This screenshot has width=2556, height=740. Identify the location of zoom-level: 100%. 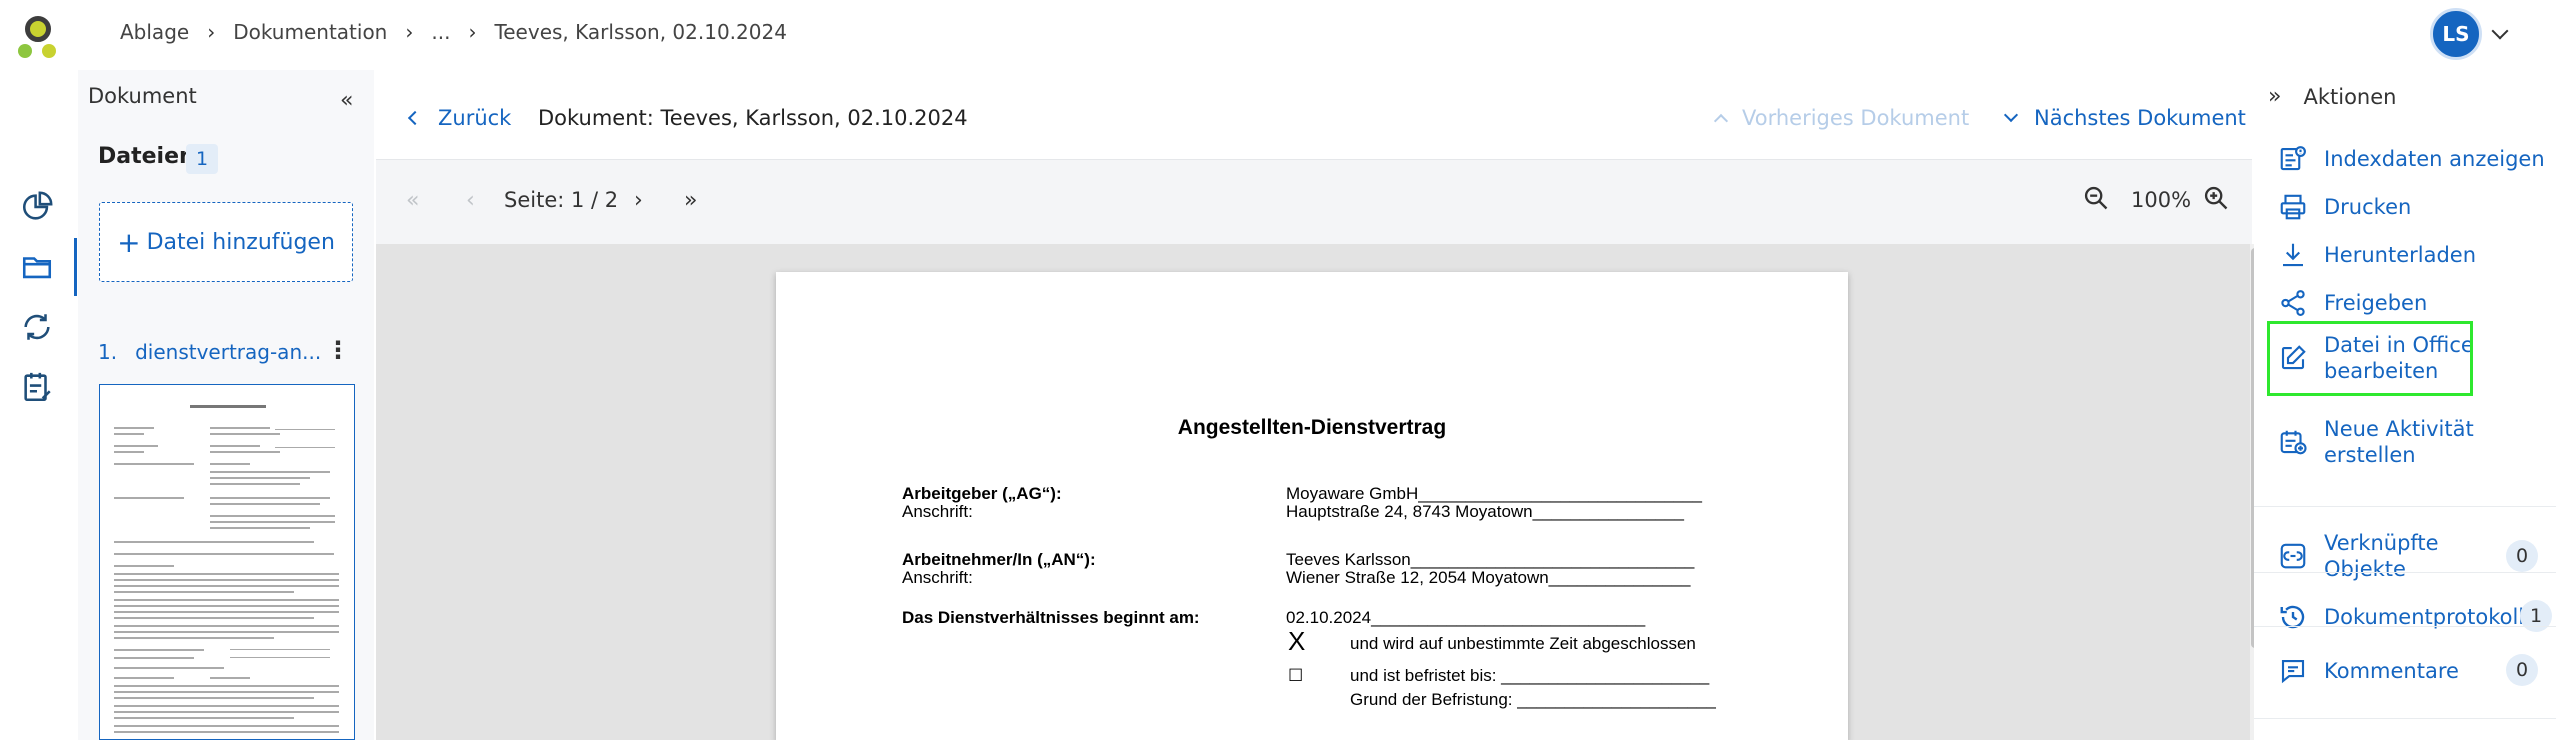
(2161, 200).